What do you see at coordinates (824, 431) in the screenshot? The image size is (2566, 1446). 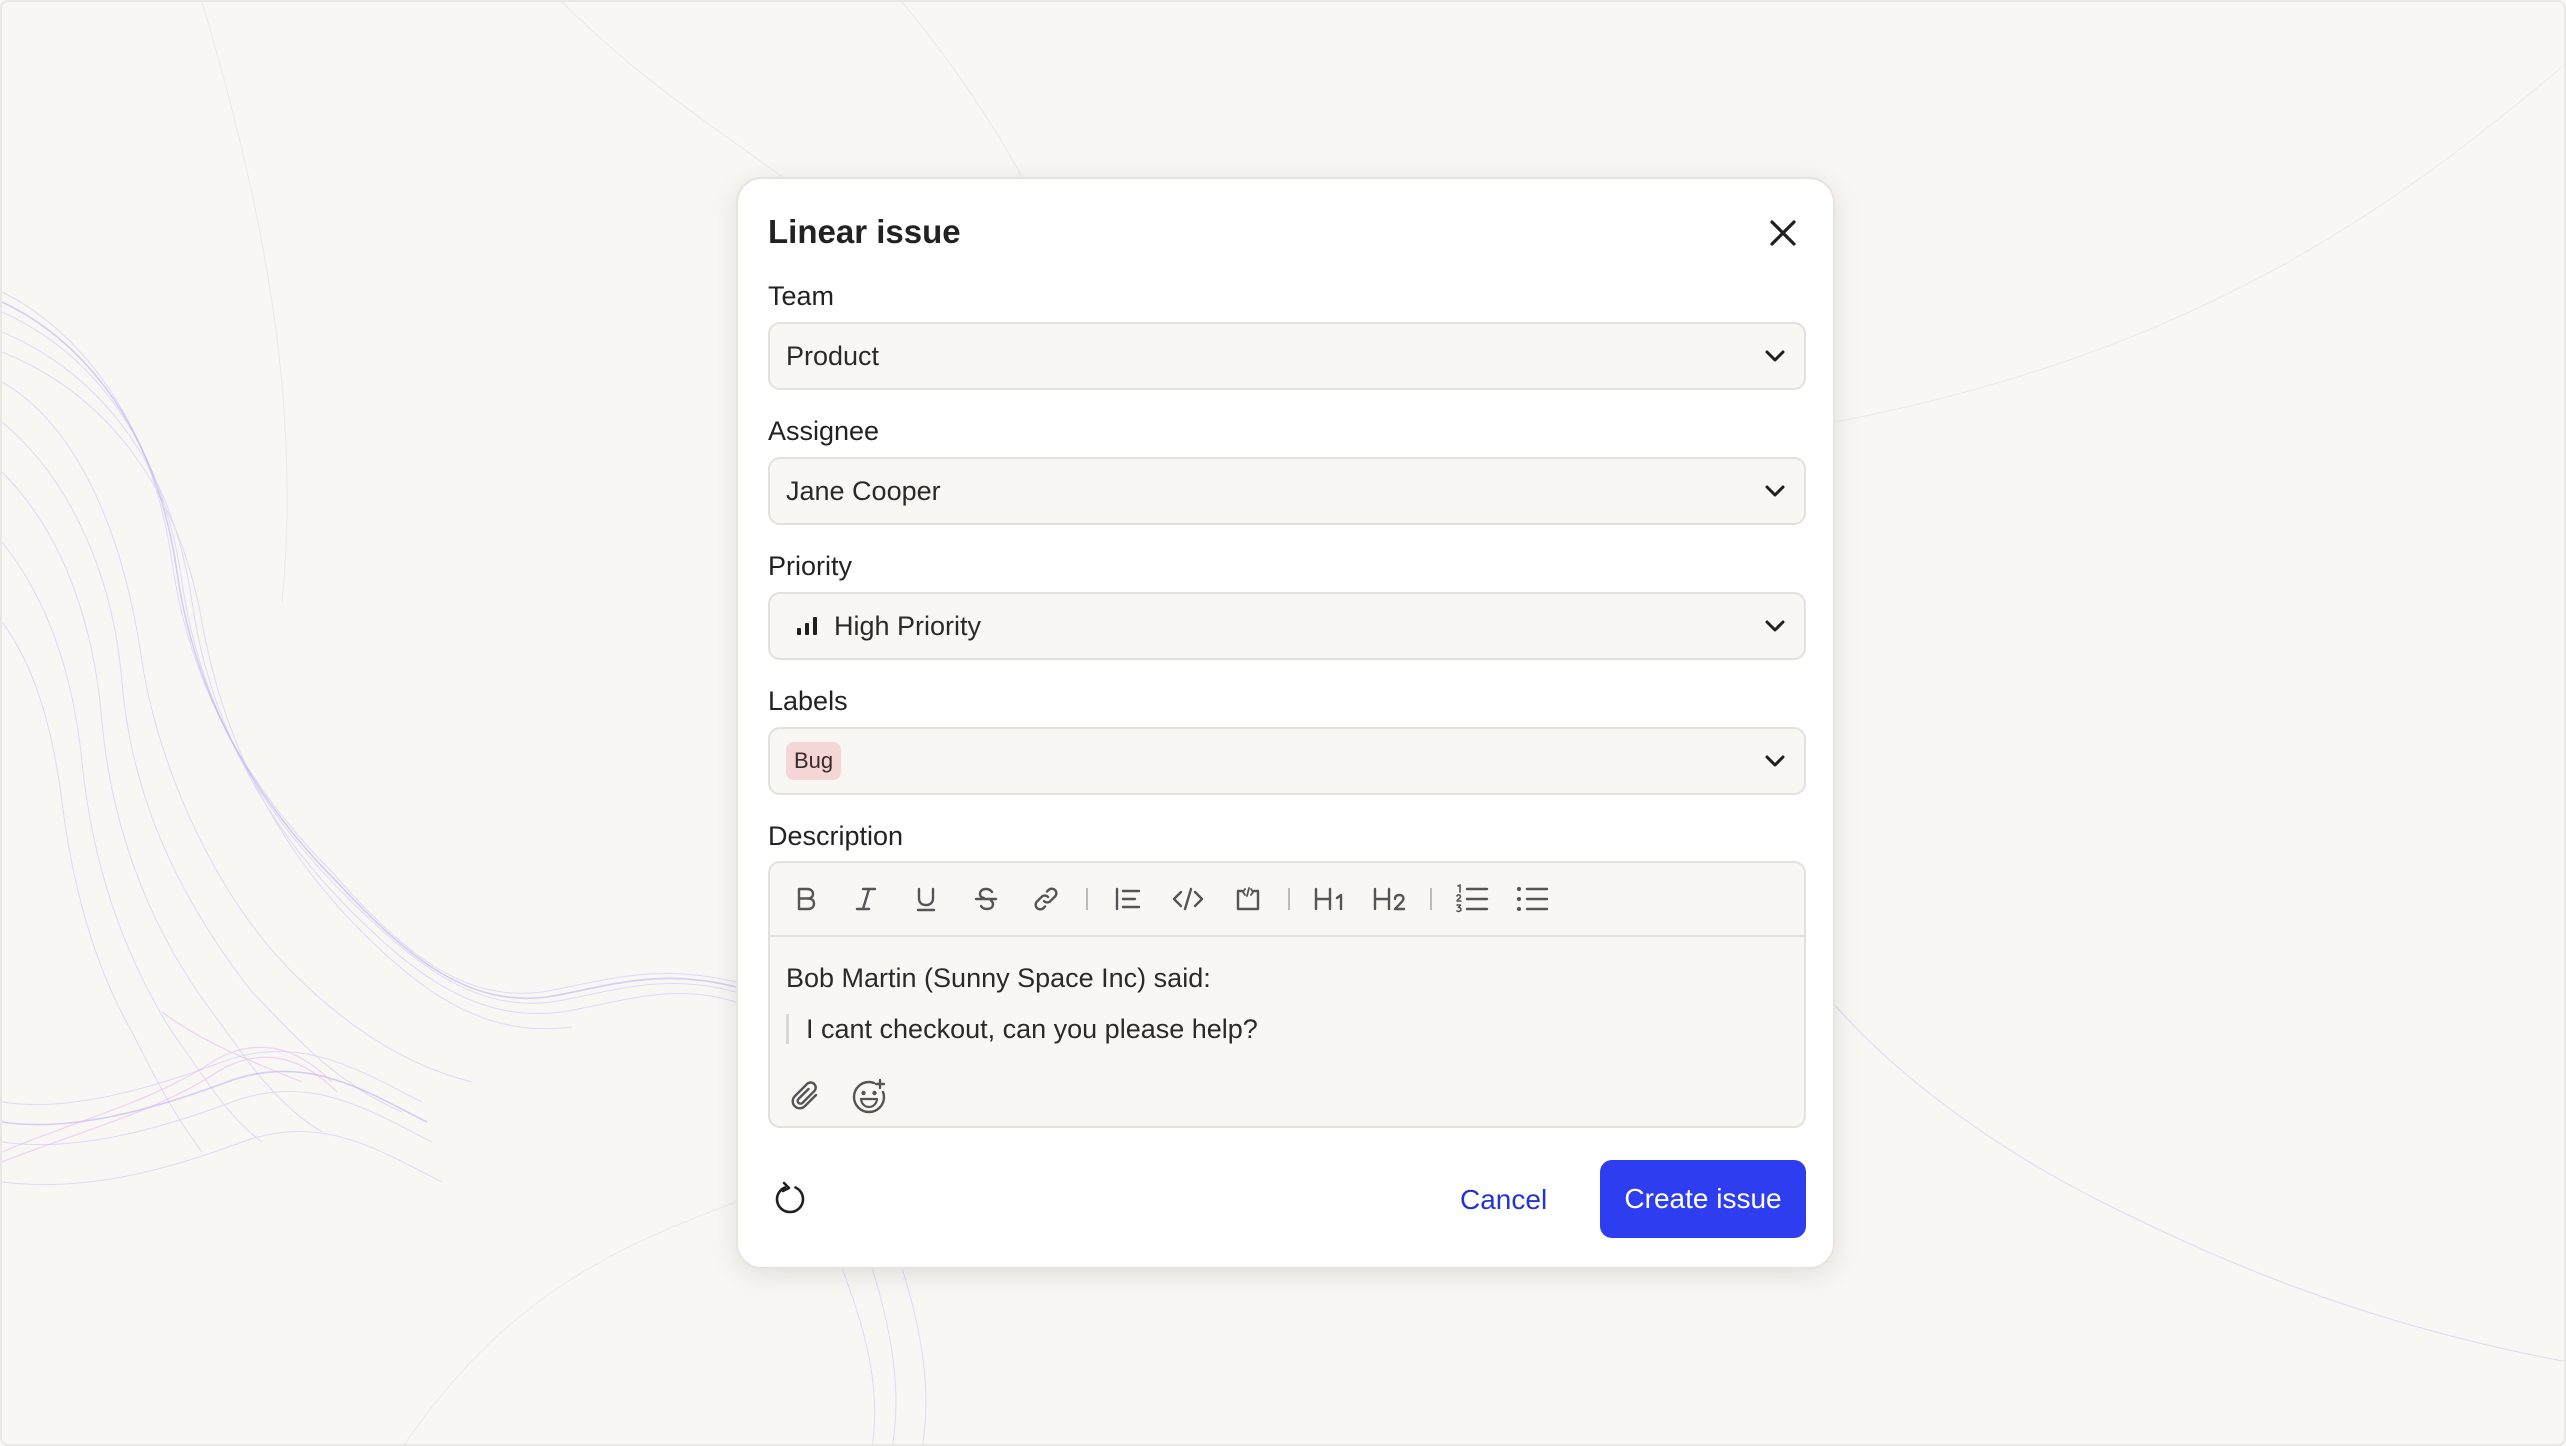 I see `assignee-label: Assignee` at bounding box center [824, 431].